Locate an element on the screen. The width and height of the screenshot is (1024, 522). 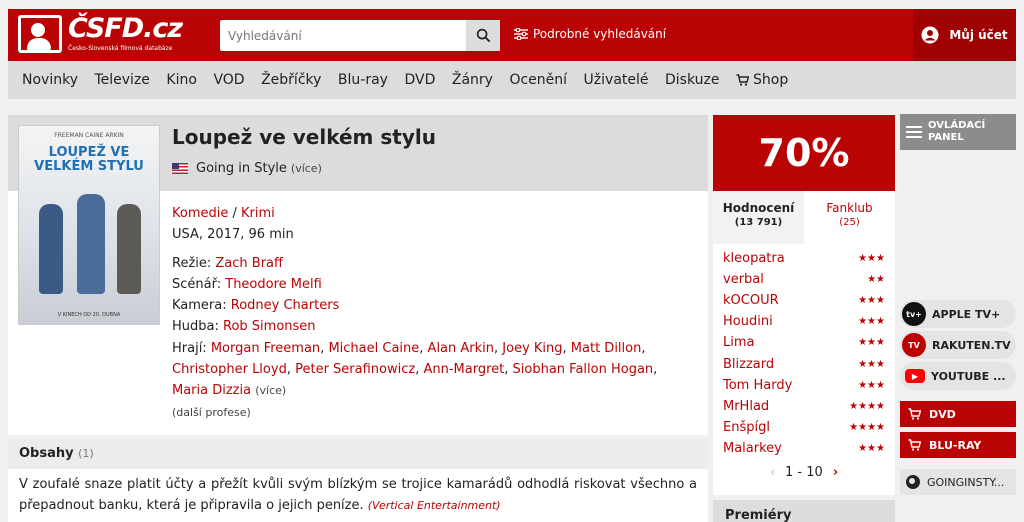
fan-name-link: Malarkey is located at coordinates (752, 448).